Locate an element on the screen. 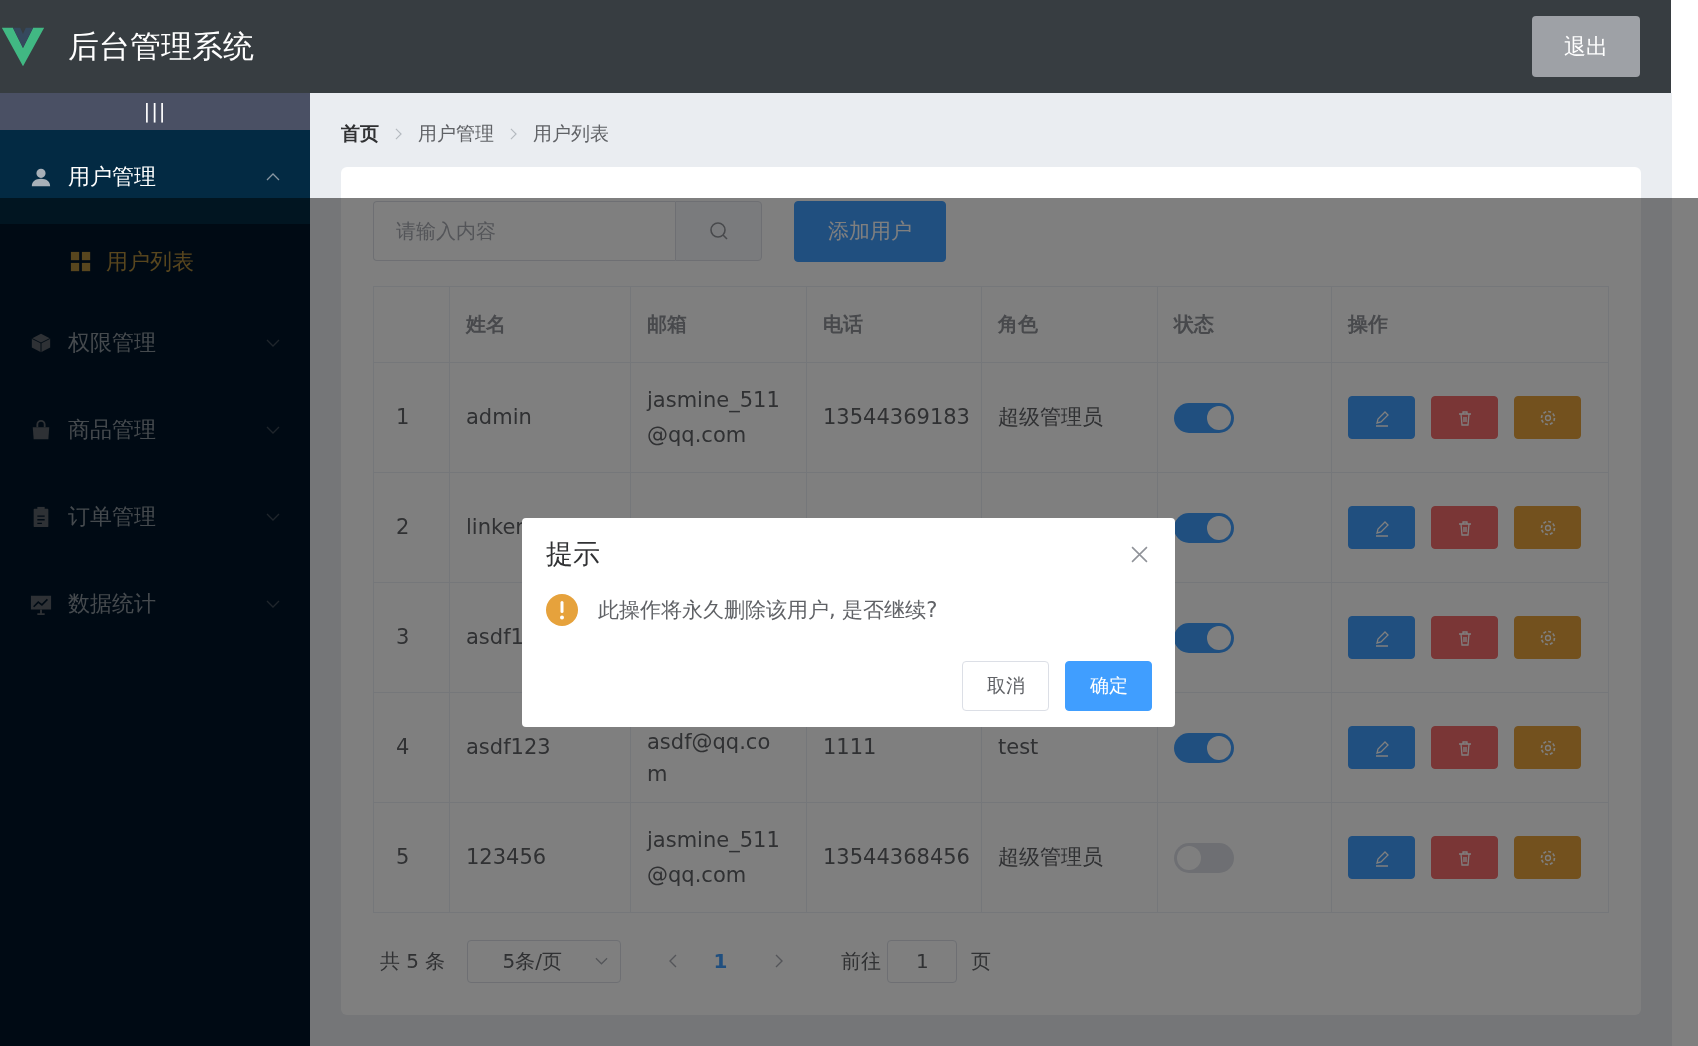 This screenshot has width=1698, height=1046. cube-icon is located at coordinates (41, 342).